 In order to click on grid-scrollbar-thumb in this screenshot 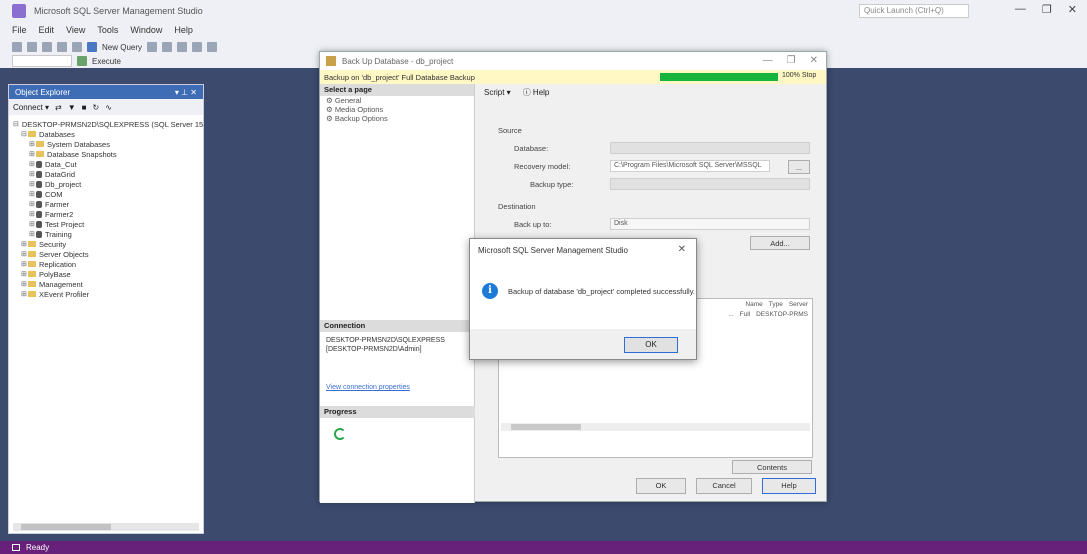, I will do `click(546, 427)`.